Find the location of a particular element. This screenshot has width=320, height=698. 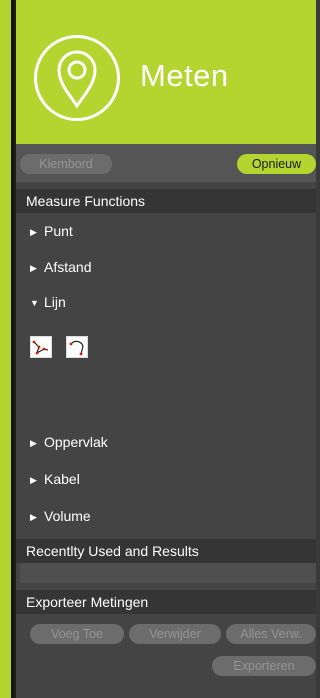

polyline-tool-icon is located at coordinates (40, 347).